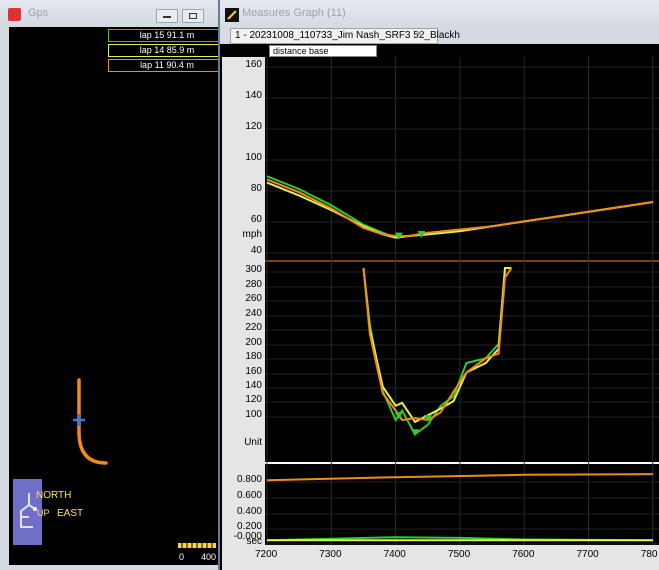 This screenshot has width=659, height=570. Describe the element at coordinates (253, 342) in the screenshot. I see `y-tick-label: 200` at that location.